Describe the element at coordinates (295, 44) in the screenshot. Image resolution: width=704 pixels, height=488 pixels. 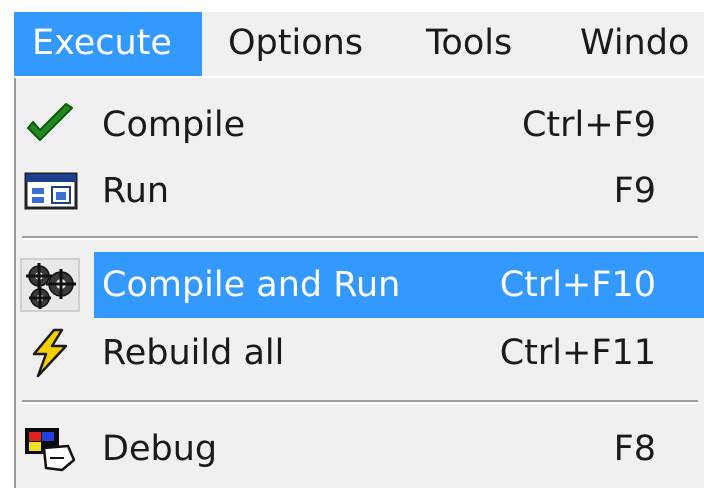
I see `menu-options: Options` at that location.